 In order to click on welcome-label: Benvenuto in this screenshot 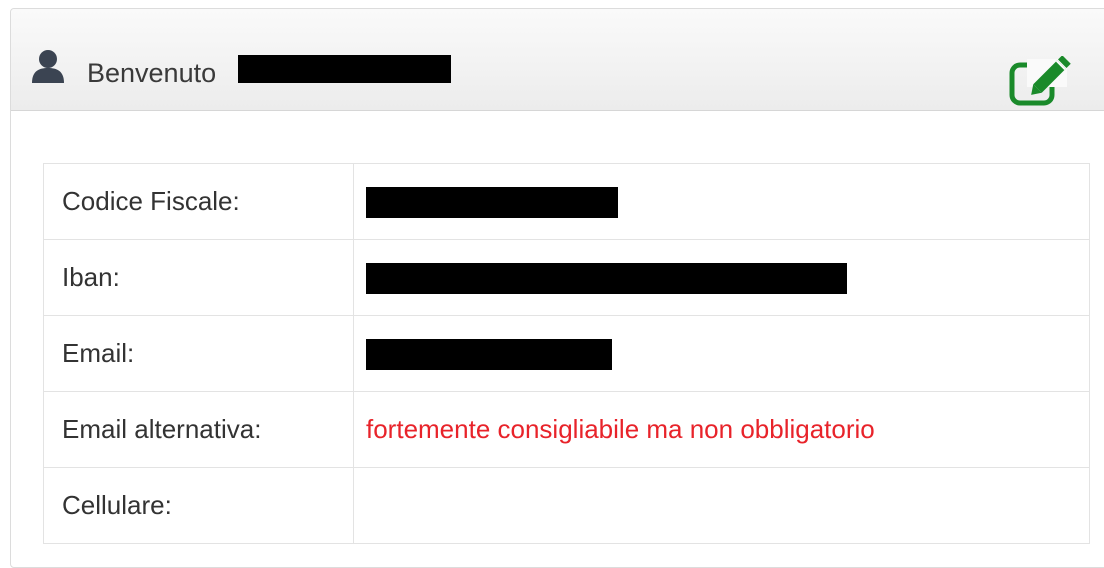, I will do `click(152, 73)`.